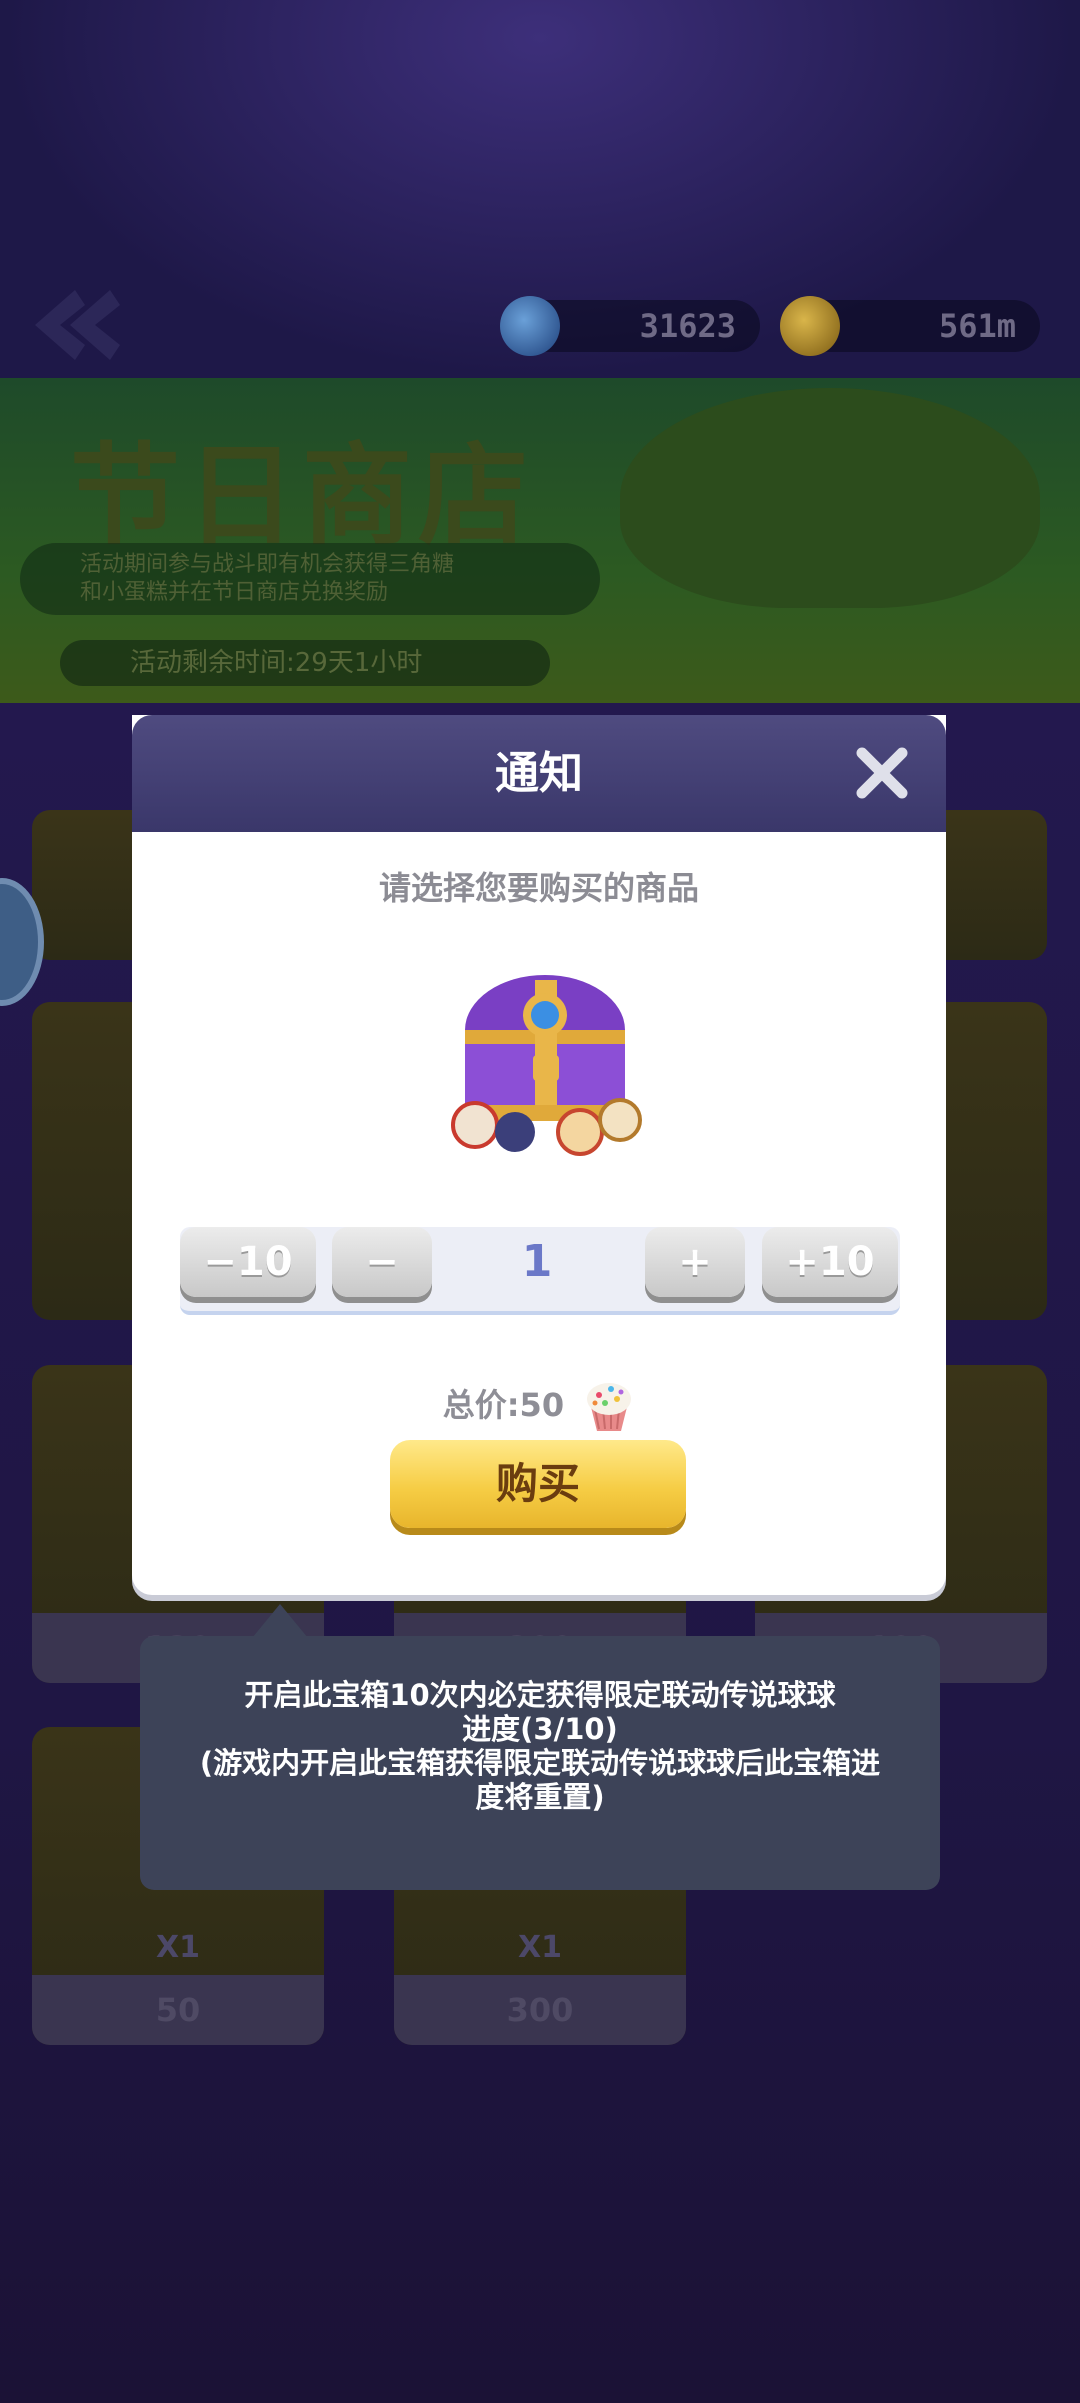  I want to click on card-price: 300, so click(540, 2010).